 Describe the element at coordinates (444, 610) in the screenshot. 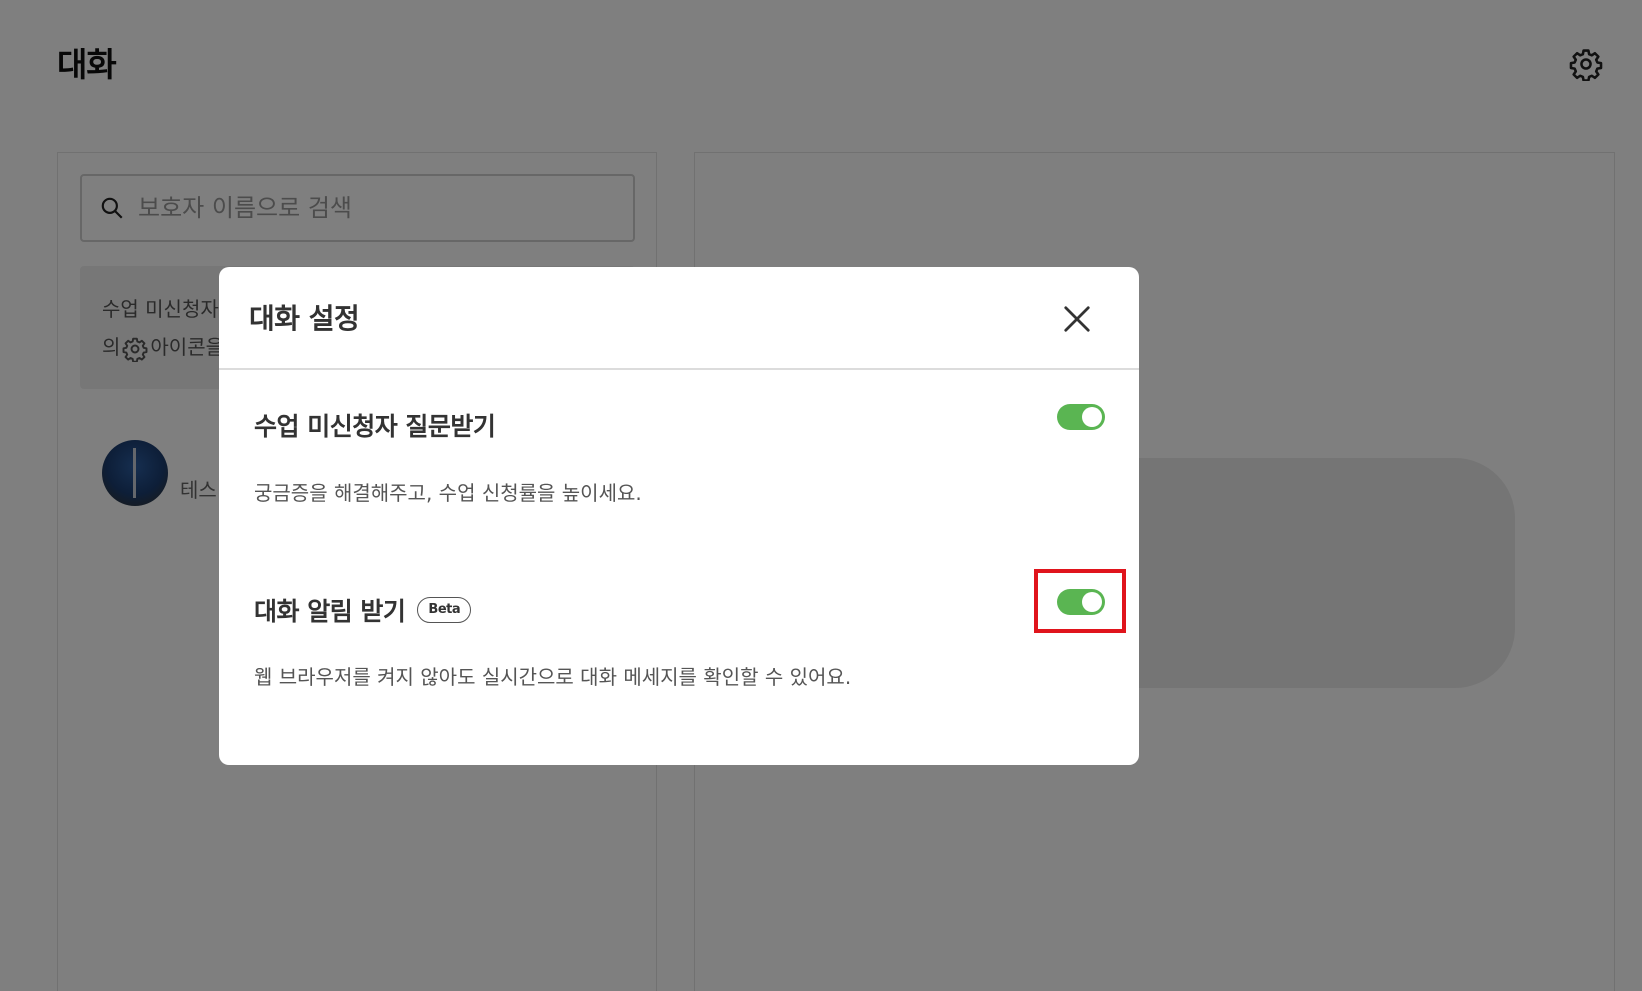

I see `beta-badge: Beta` at that location.